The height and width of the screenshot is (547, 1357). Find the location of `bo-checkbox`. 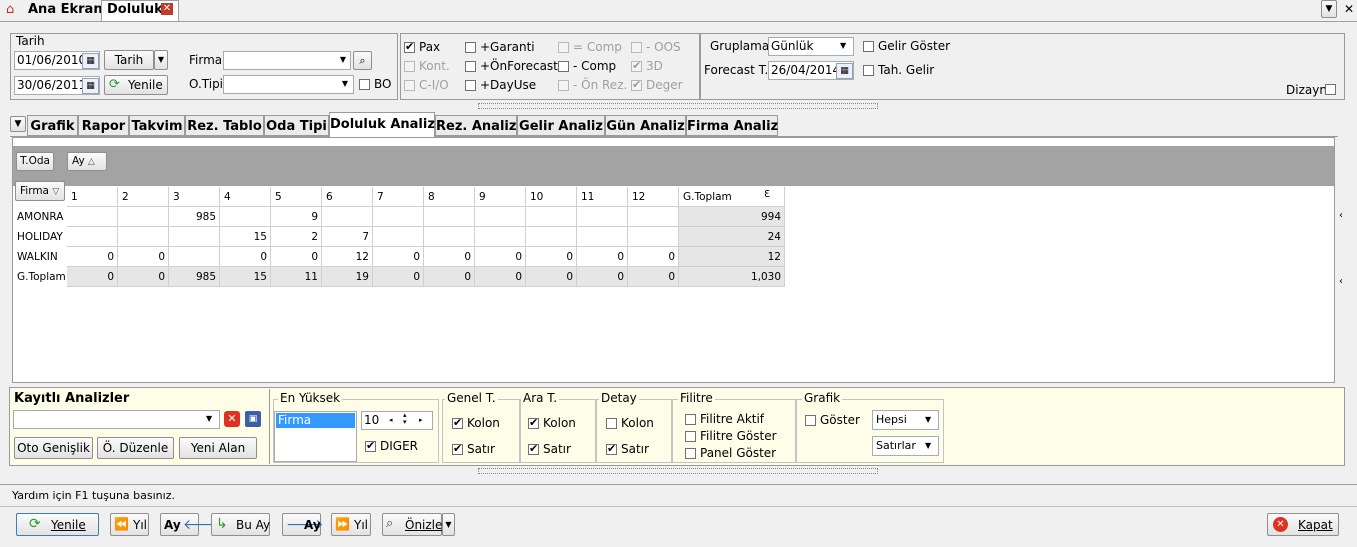

bo-checkbox is located at coordinates (364, 84).